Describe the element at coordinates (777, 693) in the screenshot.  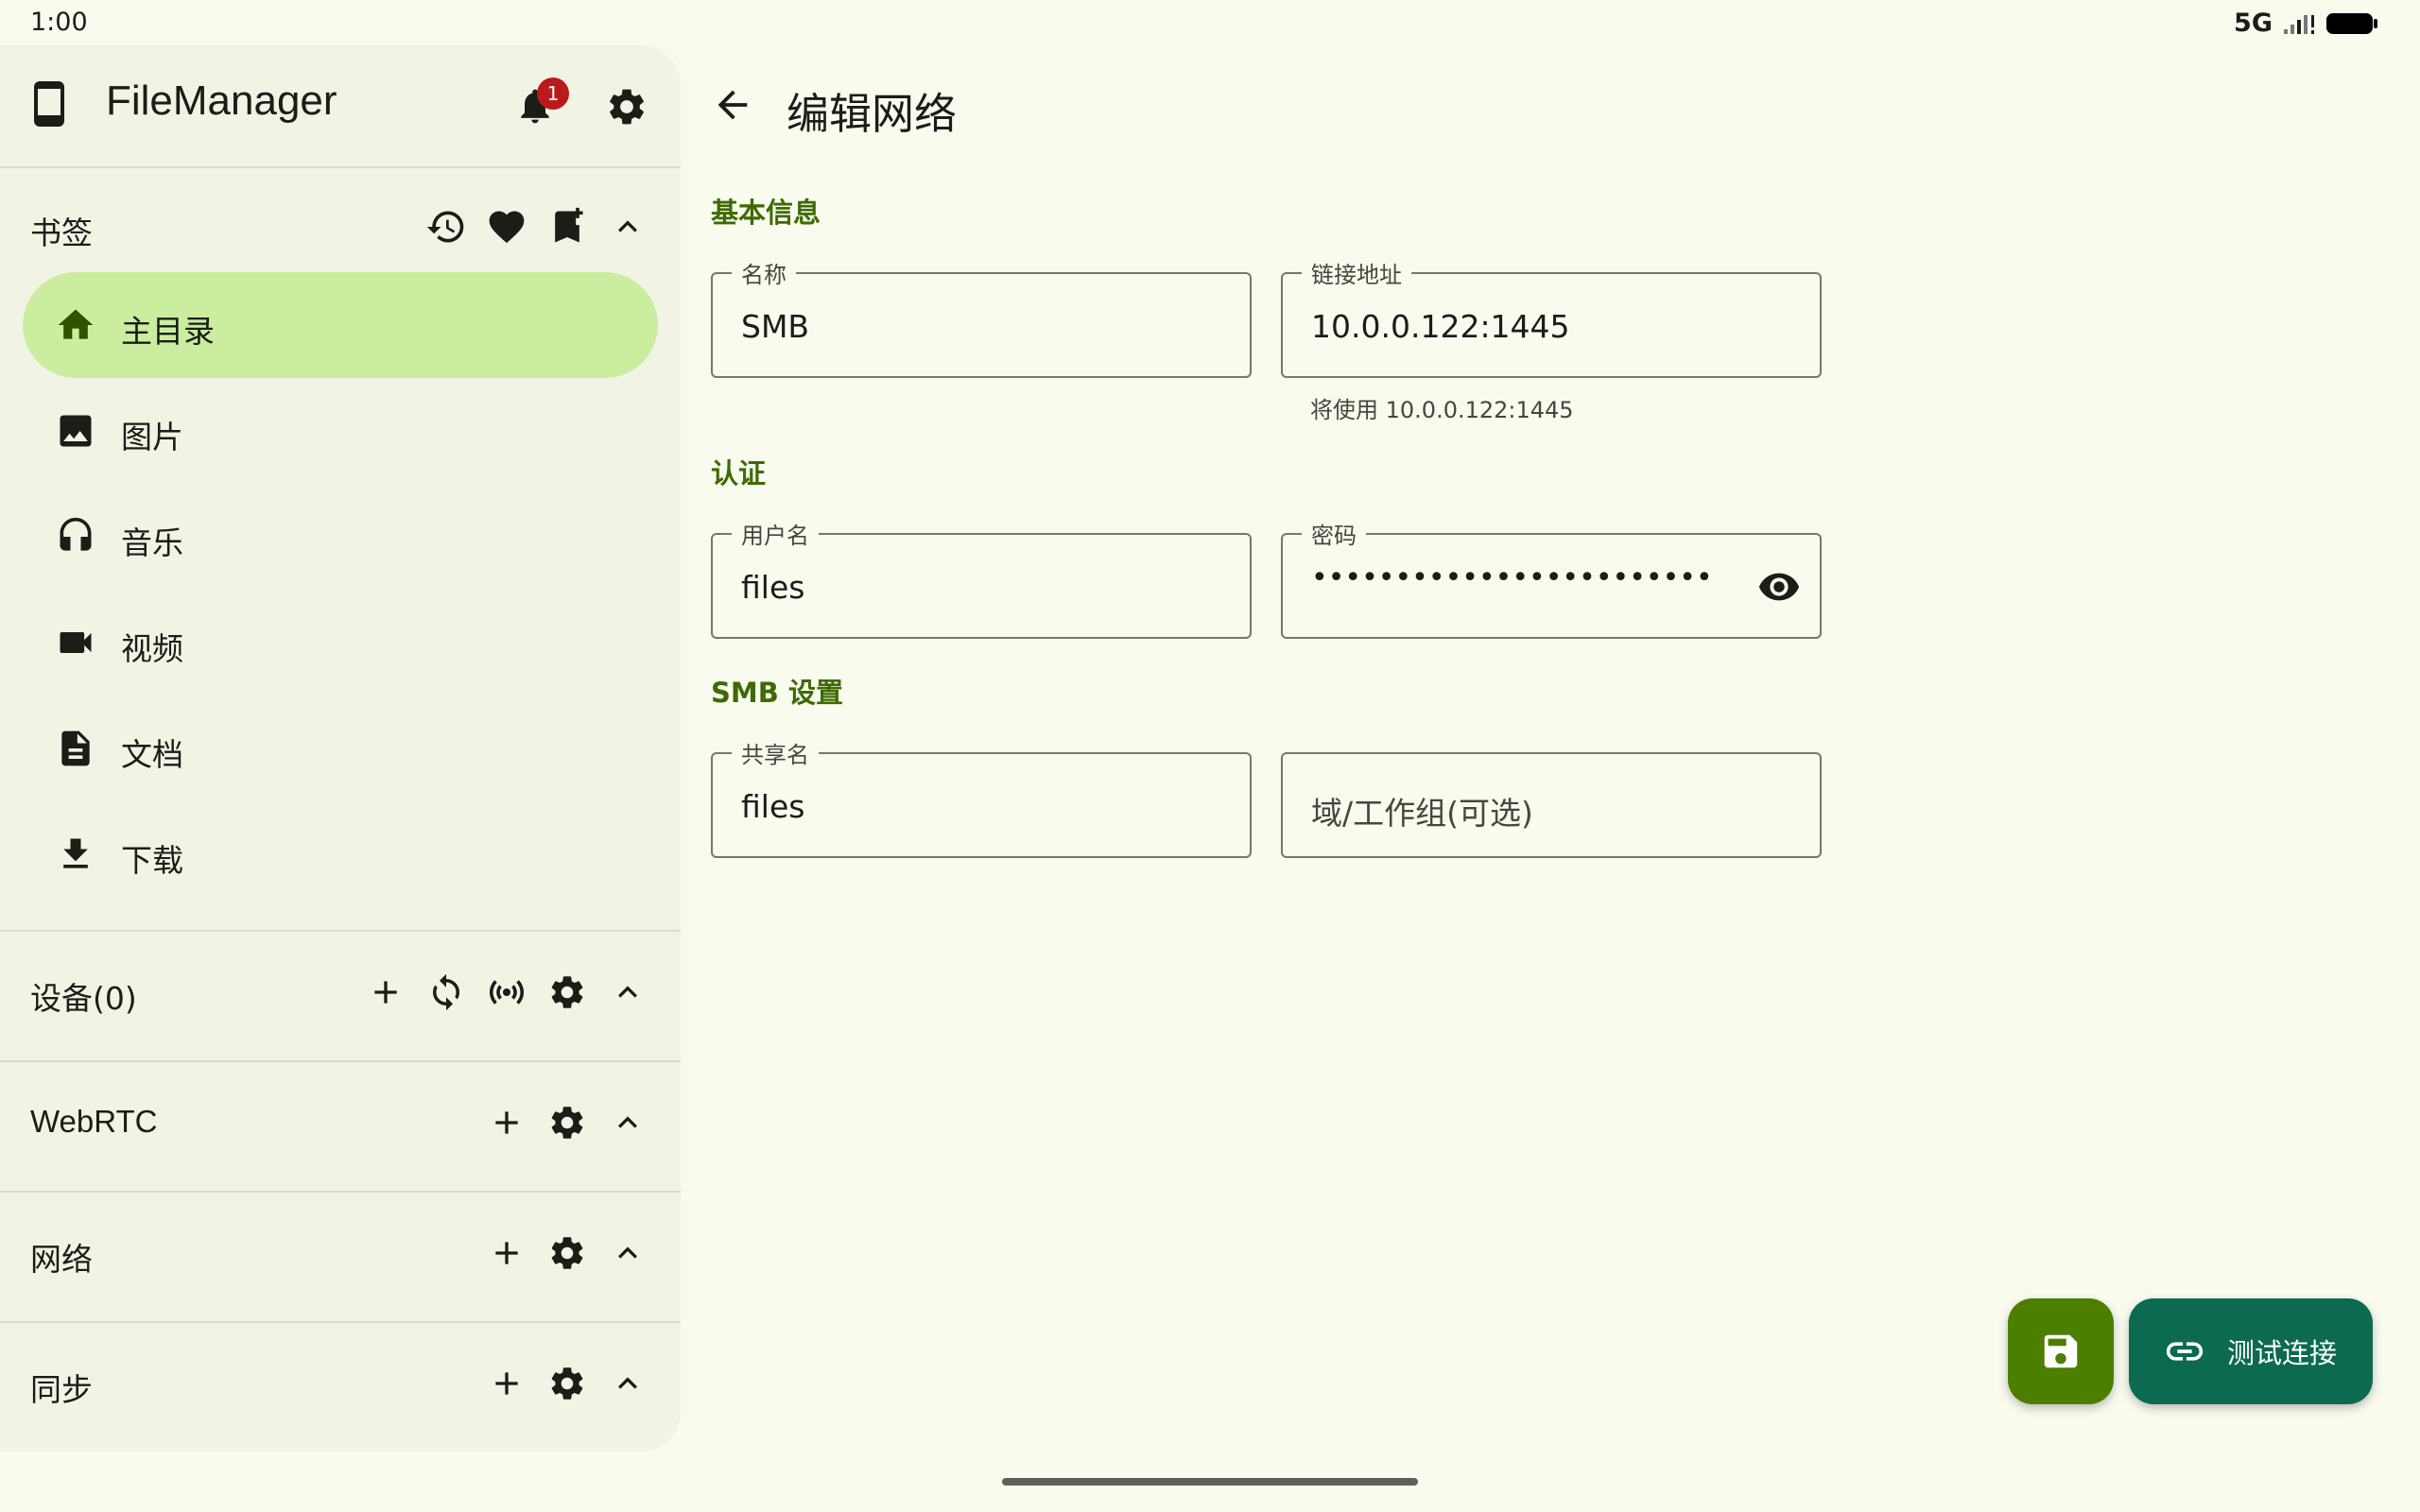
I see `smb-settings-title: SMB 设置` at that location.